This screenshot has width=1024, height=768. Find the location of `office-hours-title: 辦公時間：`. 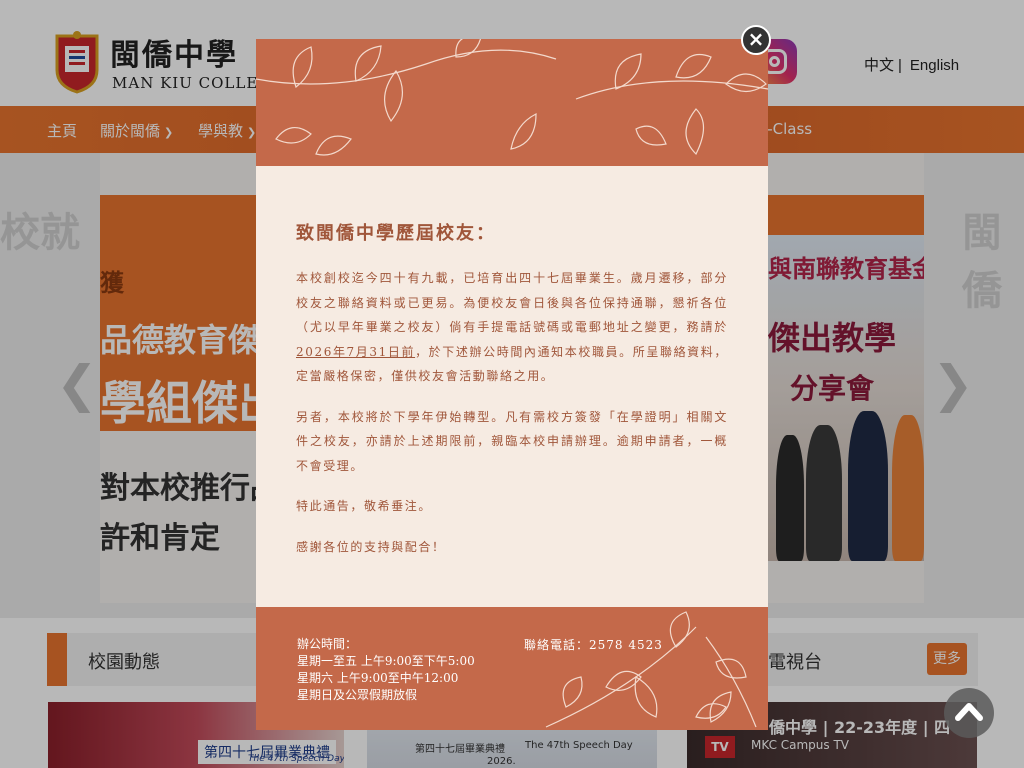

office-hours-title: 辦公時間： is located at coordinates (327, 644).